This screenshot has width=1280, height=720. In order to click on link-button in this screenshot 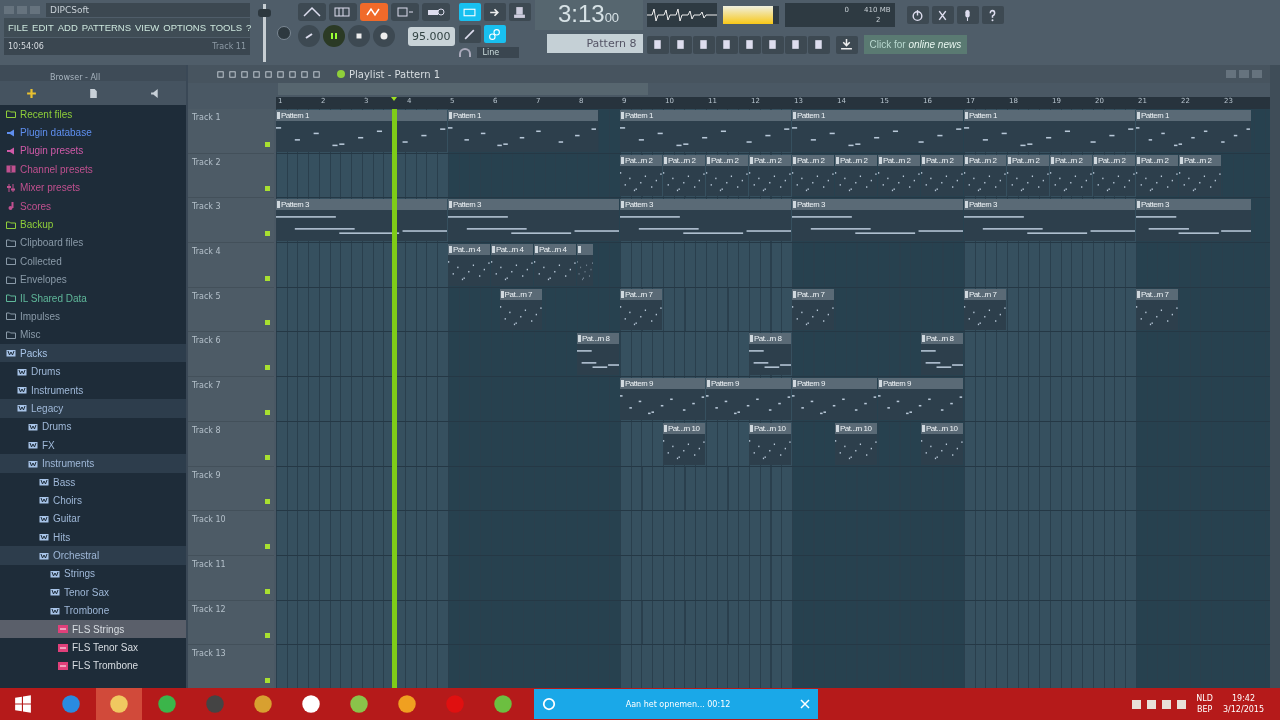, I will do `click(494, 34)`.